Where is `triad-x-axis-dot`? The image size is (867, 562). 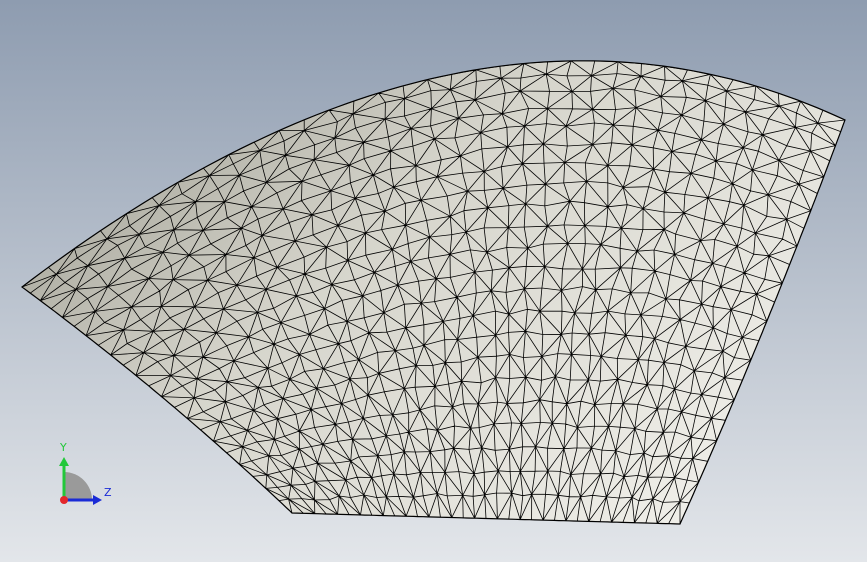 triad-x-axis-dot is located at coordinates (64, 500).